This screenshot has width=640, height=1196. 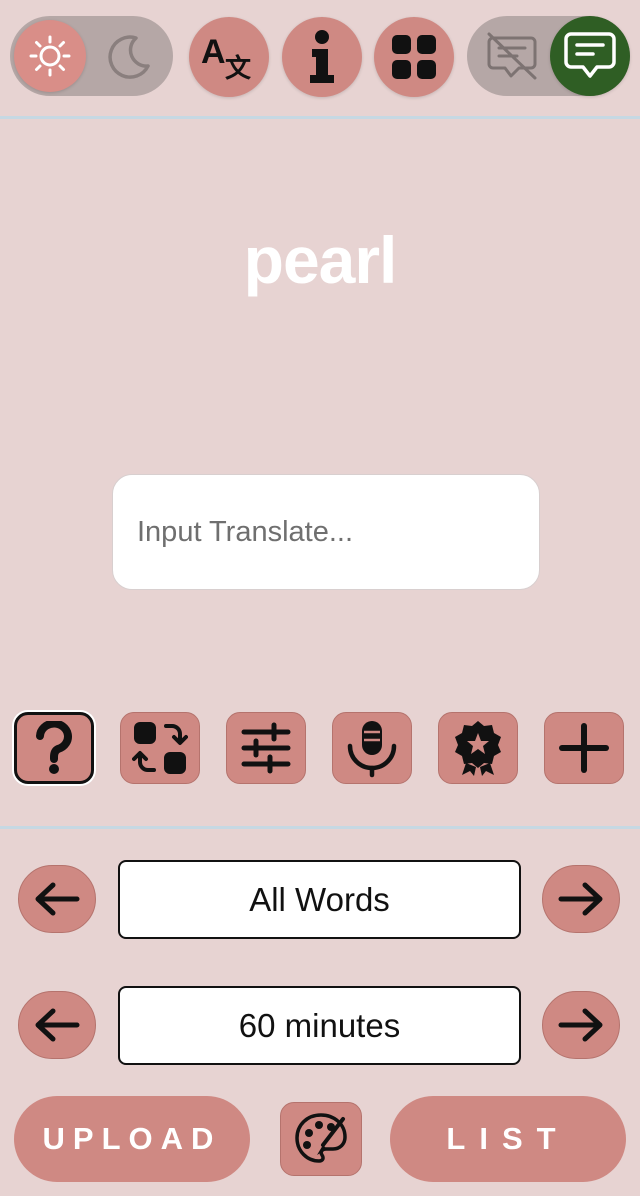 I want to click on info-button, so click(x=322, y=57).